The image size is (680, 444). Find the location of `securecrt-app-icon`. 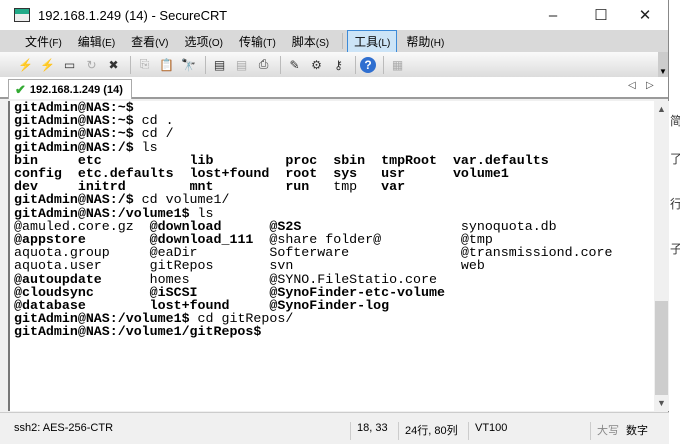

securecrt-app-icon is located at coordinates (22, 15).